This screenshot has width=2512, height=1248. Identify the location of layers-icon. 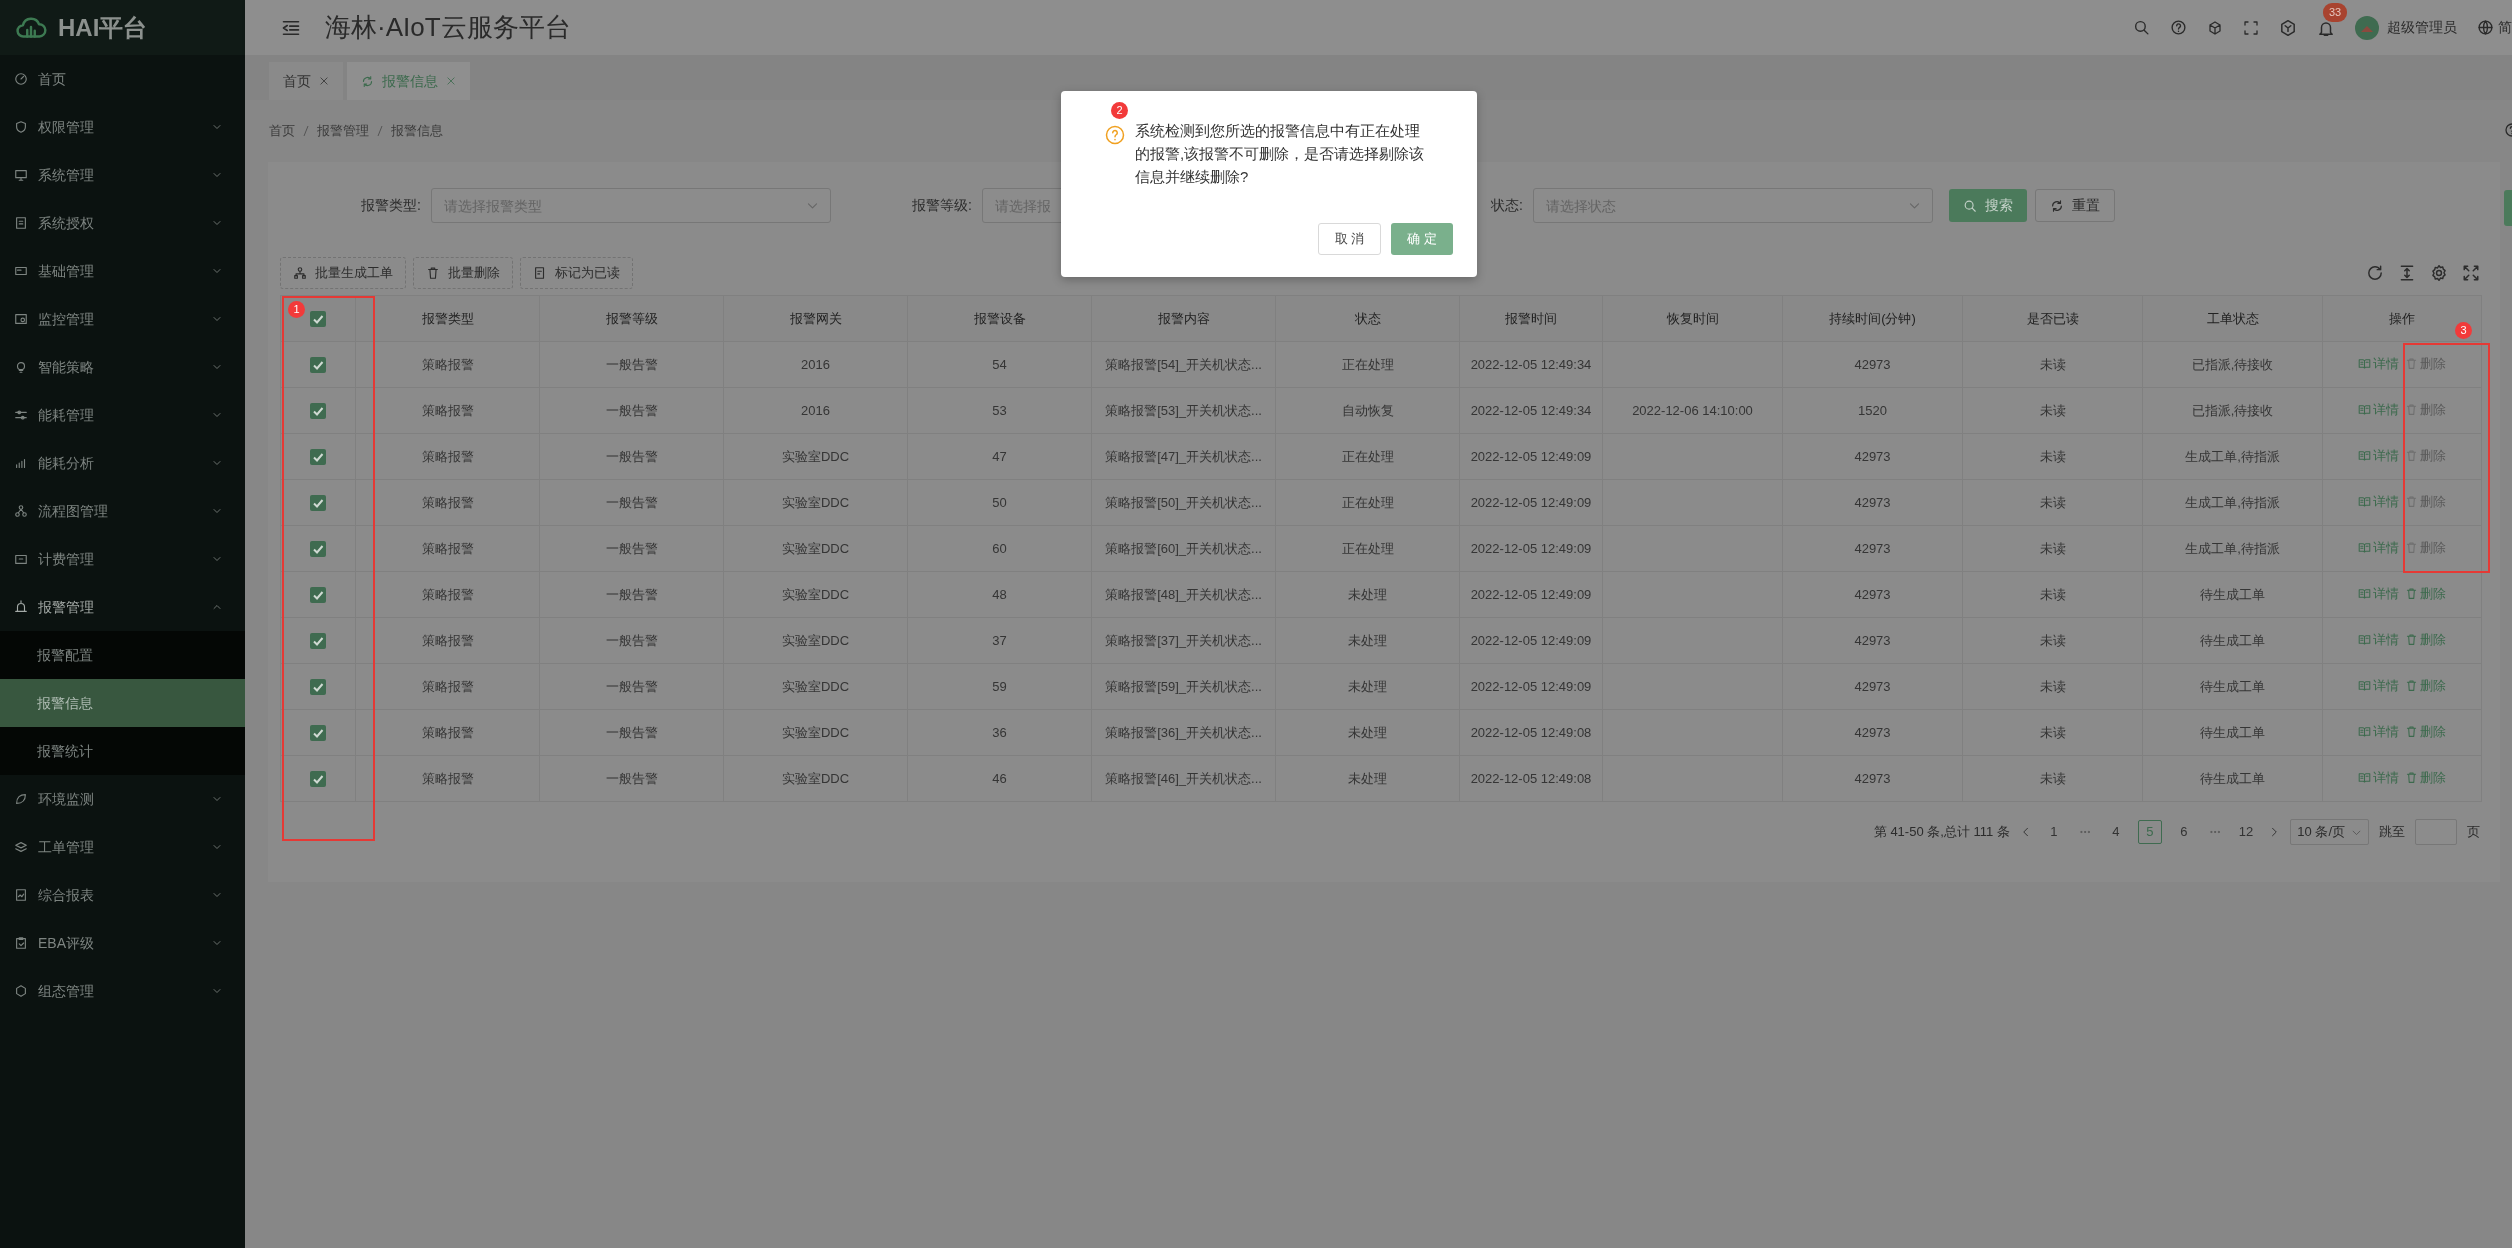
(21, 847).